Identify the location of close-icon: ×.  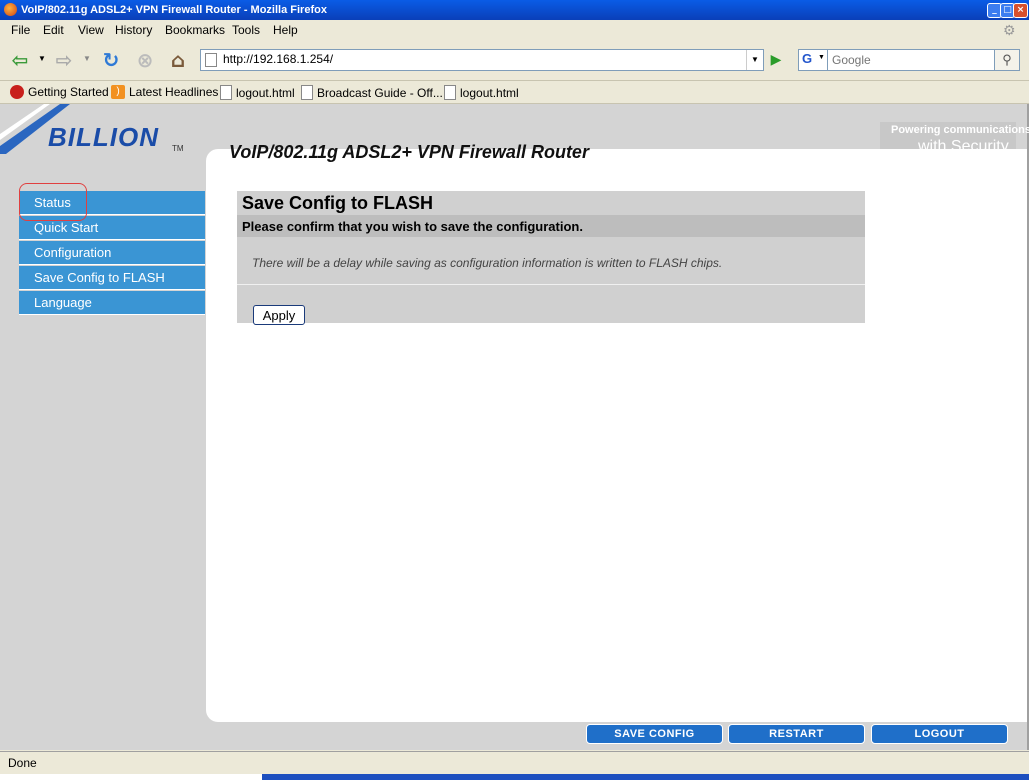
(1020, 10).